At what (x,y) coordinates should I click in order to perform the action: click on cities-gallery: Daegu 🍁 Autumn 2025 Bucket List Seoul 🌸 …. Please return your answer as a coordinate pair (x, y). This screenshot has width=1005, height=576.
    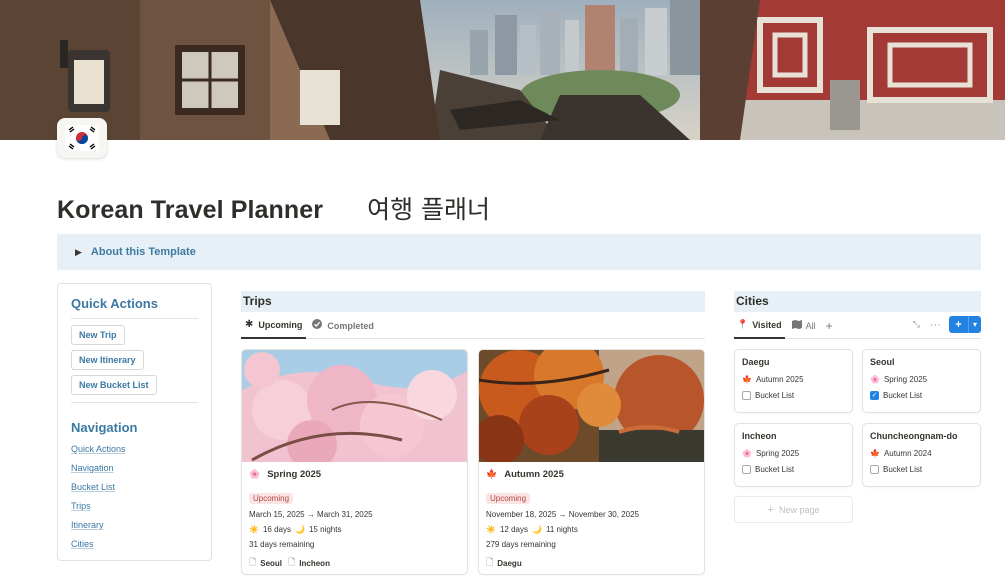
    Looking at the image, I should click on (857, 418).